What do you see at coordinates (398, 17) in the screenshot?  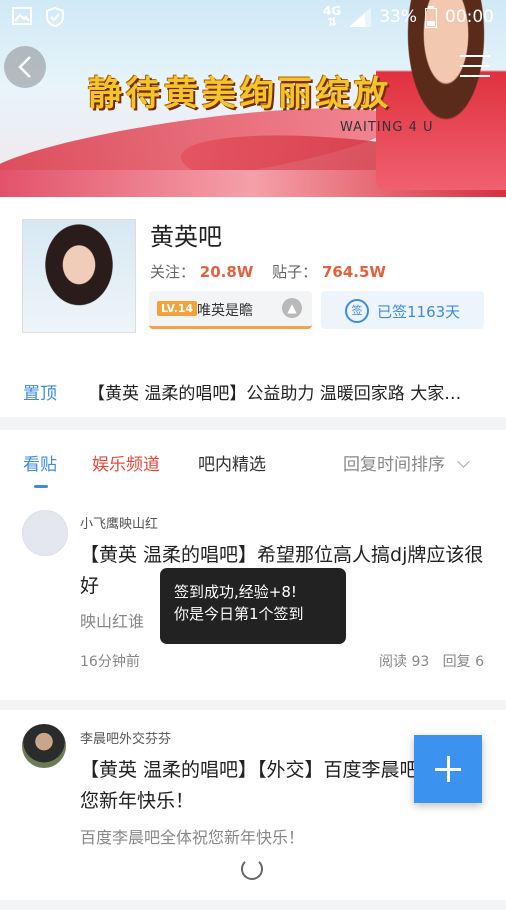 I see `battery-percent: 33%` at bounding box center [398, 17].